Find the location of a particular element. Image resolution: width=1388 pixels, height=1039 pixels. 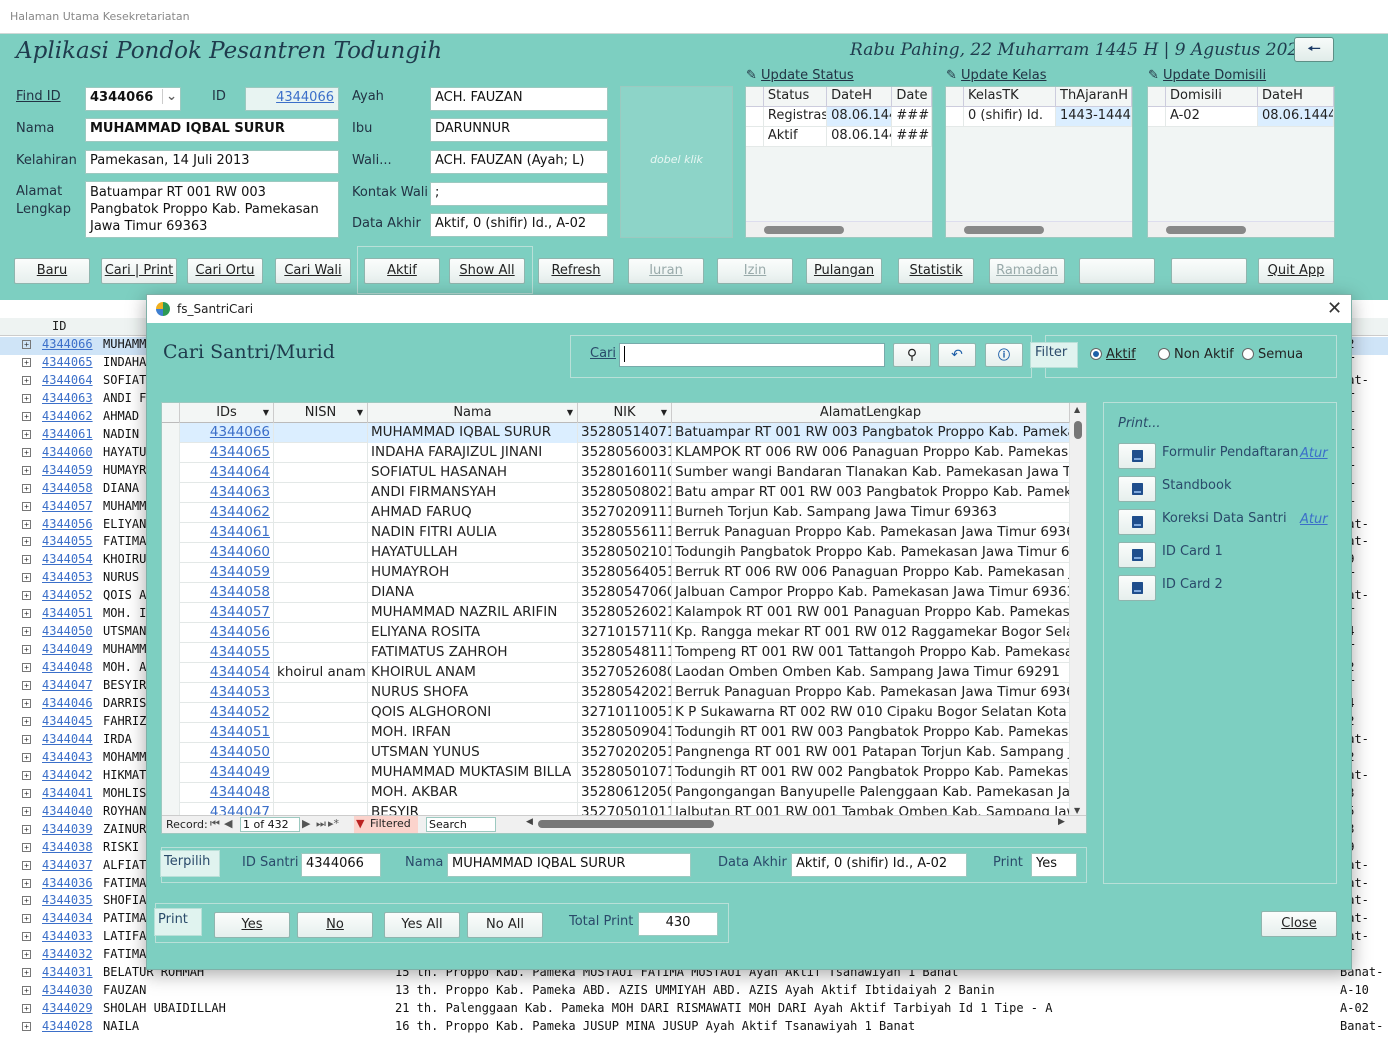

cell-ids: 4344059 is located at coordinates (227, 573).